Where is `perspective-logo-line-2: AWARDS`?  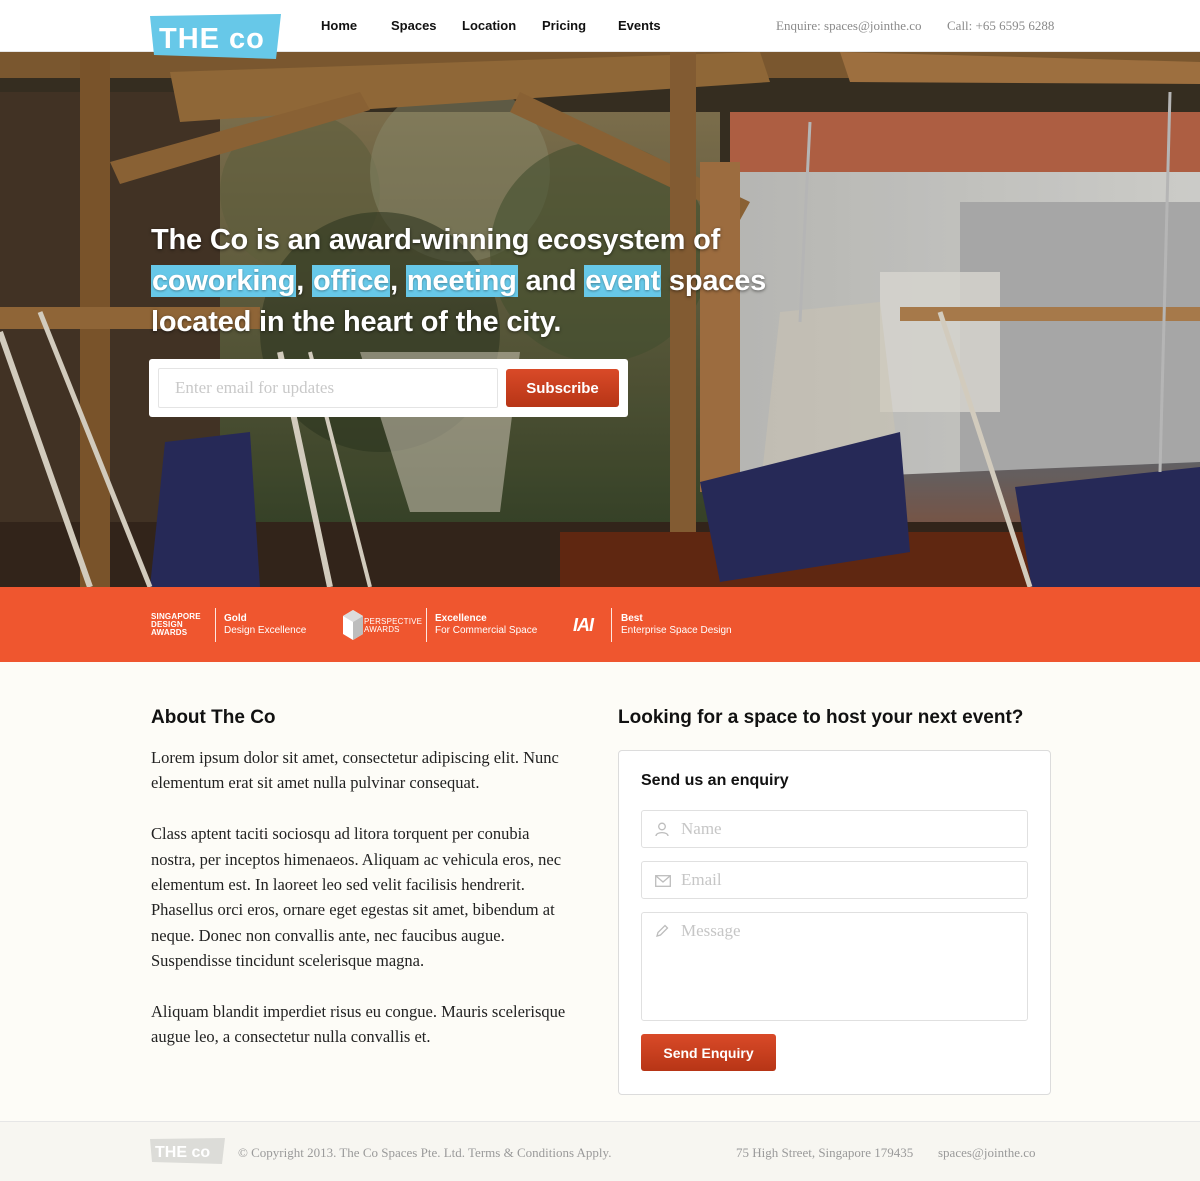
perspective-logo-line-2: AWARDS is located at coordinates (382, 629).